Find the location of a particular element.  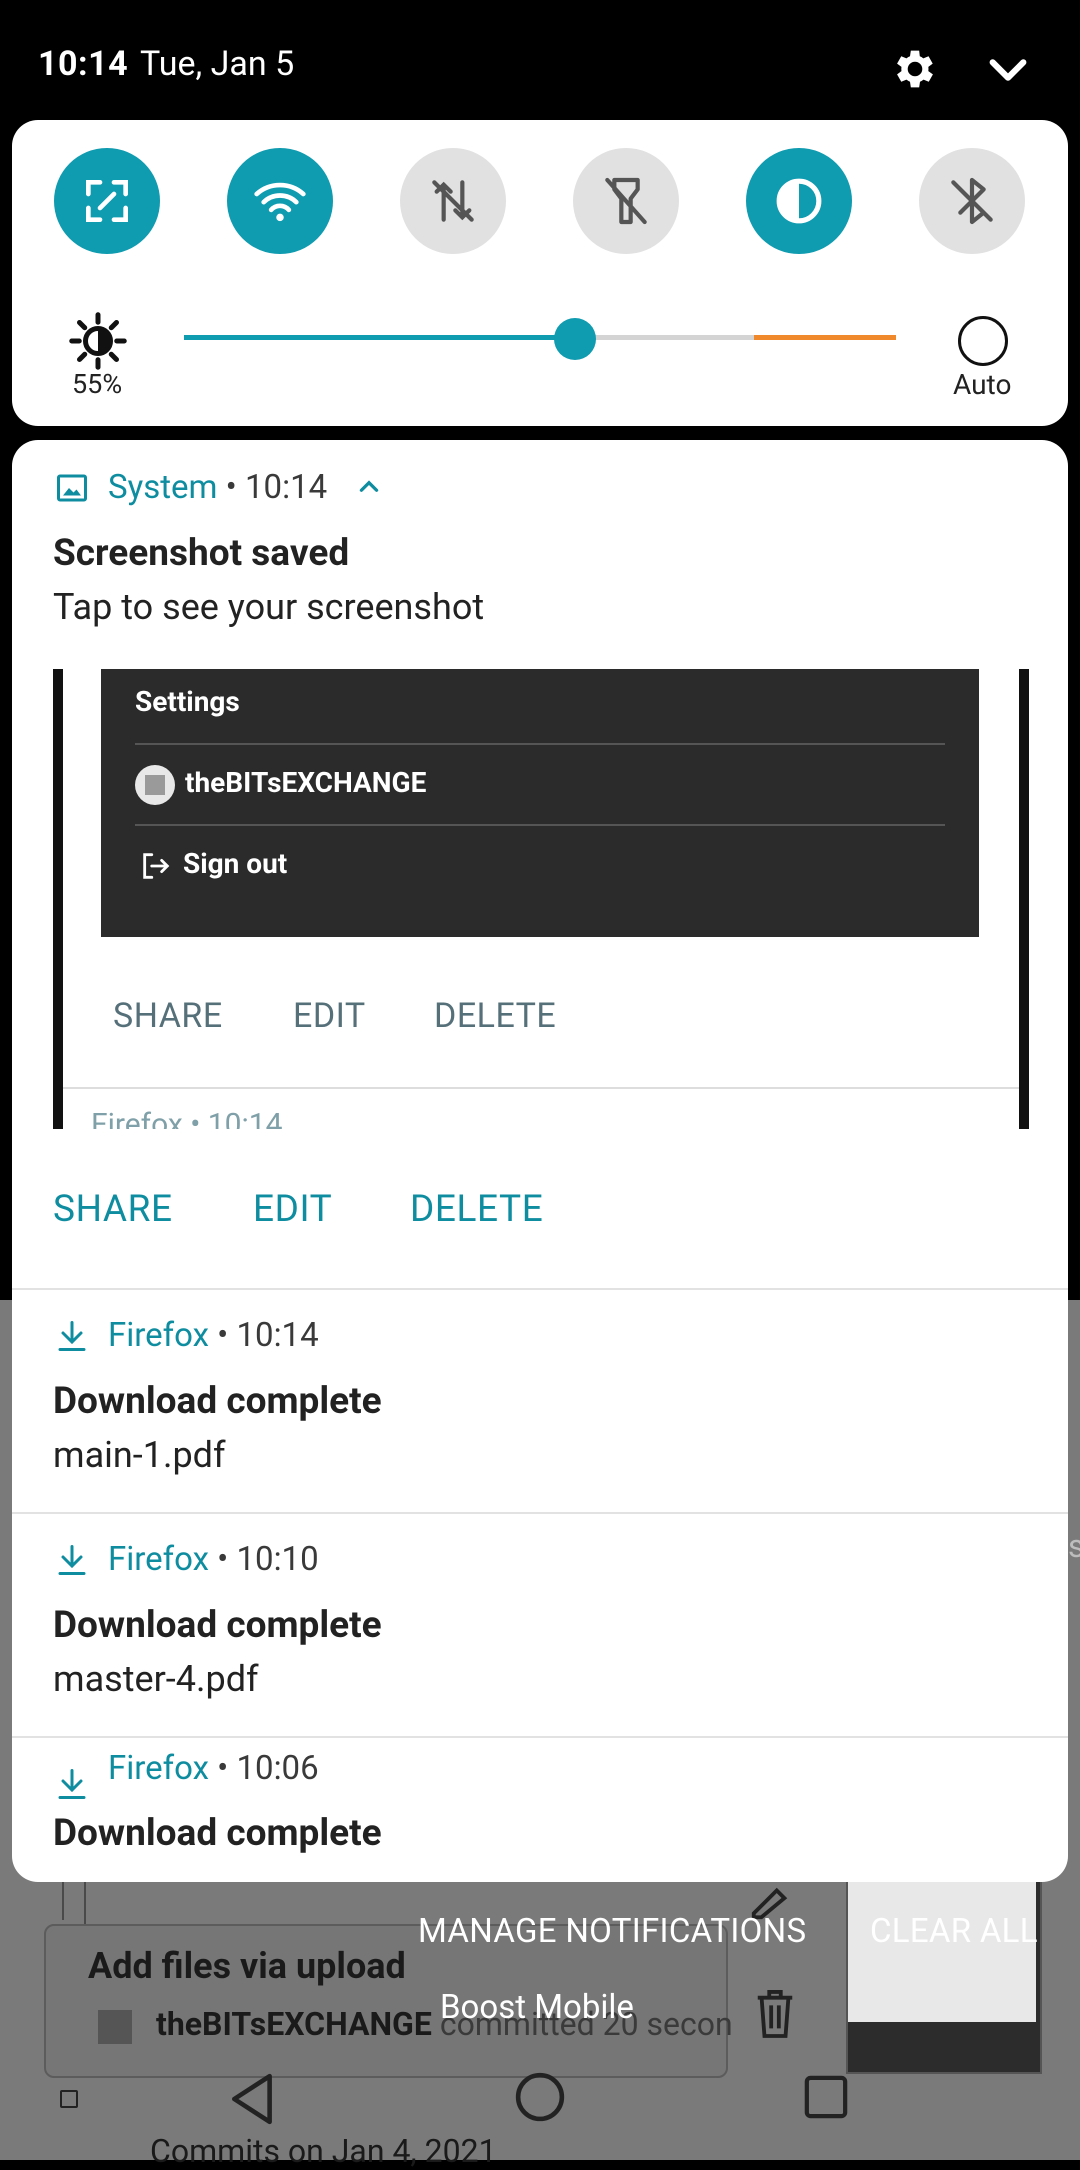

flashlight-off-icon is located at coordinates (626, 201).